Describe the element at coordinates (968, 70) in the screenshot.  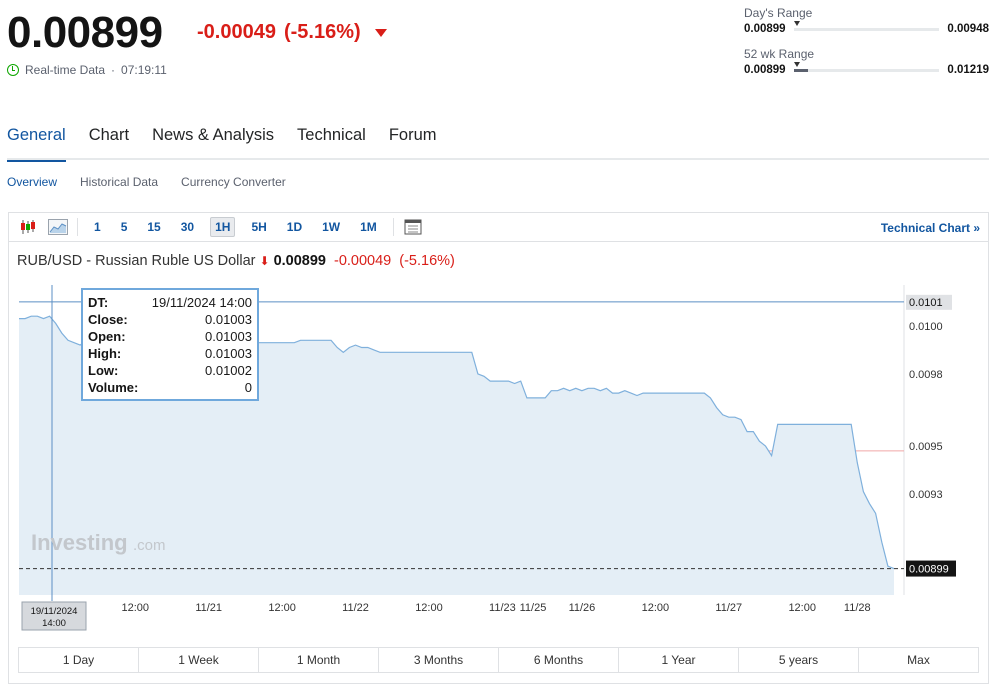
I see `week52-range-high: 0.01219` at that location.